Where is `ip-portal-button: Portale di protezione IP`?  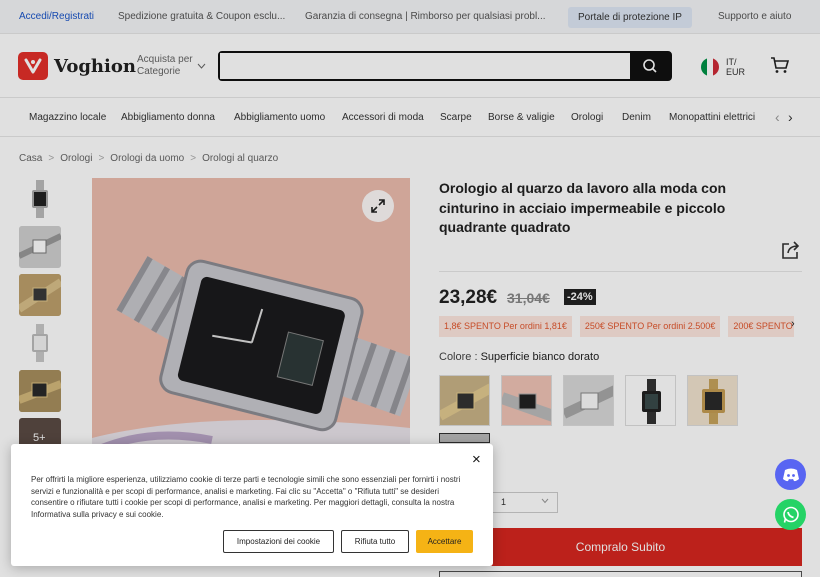
ip-portal-button: Portale di protezione IP is located at coordinates (630, 17).